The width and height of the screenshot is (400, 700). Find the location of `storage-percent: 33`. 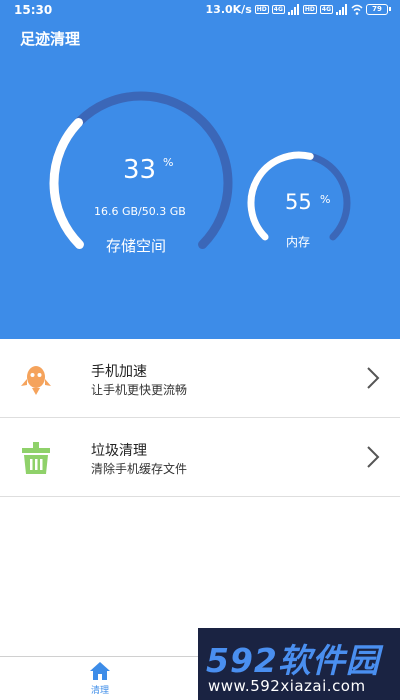

storage-percent: 33 is located at coordinates (140, 170).